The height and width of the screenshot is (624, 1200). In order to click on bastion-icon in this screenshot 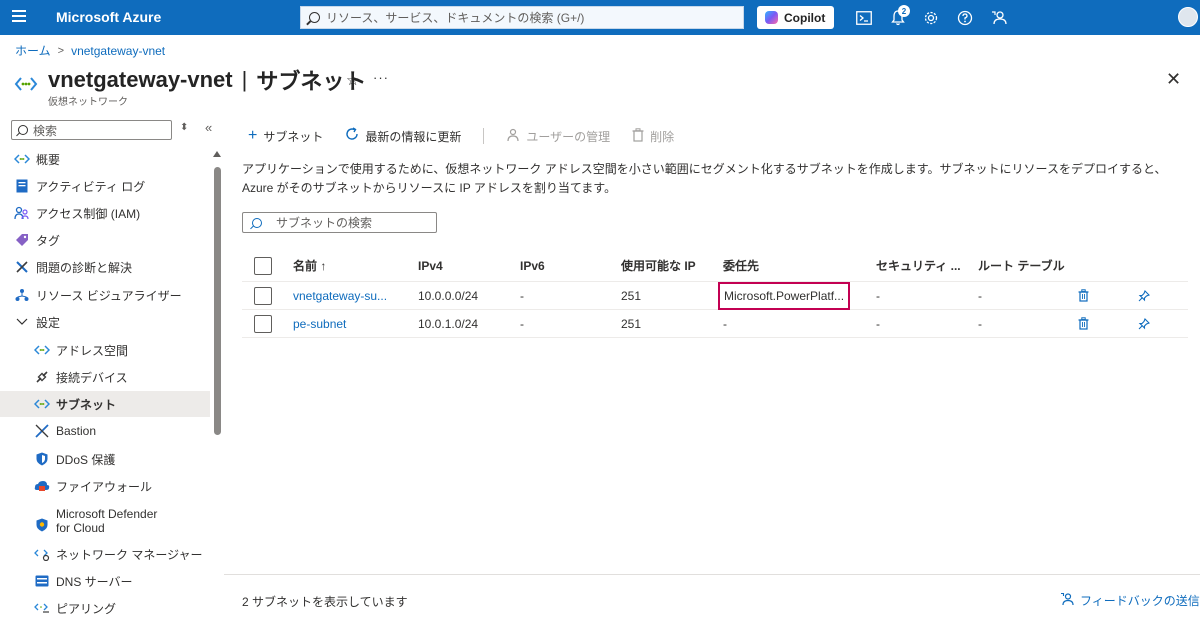, I will do `click(42, 431)`.